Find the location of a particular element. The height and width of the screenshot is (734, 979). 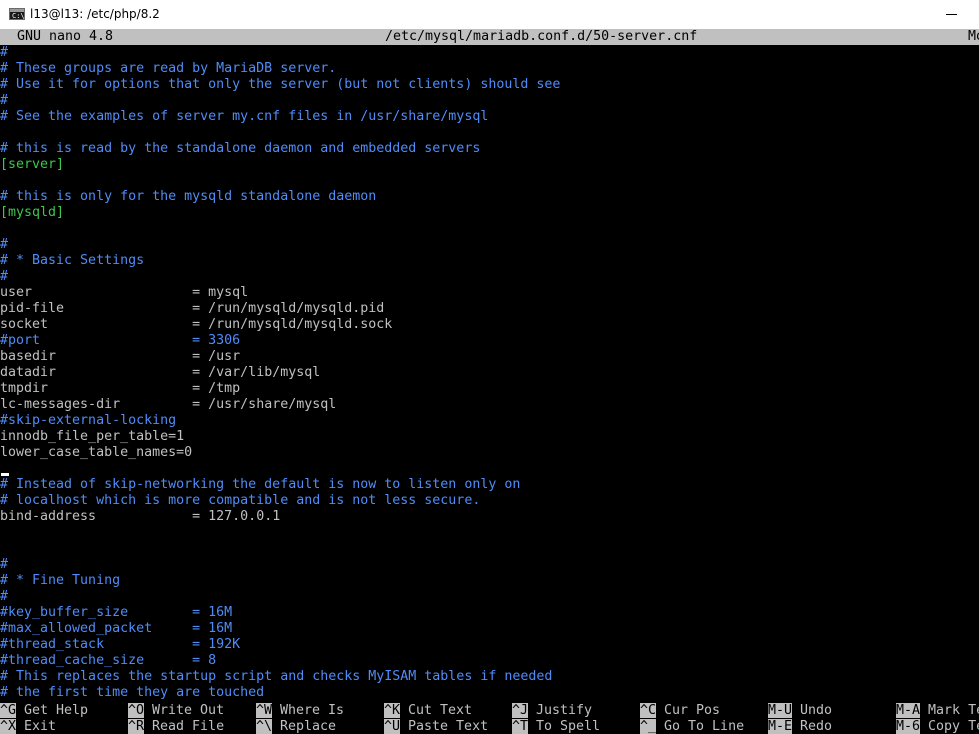

editor-line: #thread_cache_size = 8 is located at coordinates (489, 661).